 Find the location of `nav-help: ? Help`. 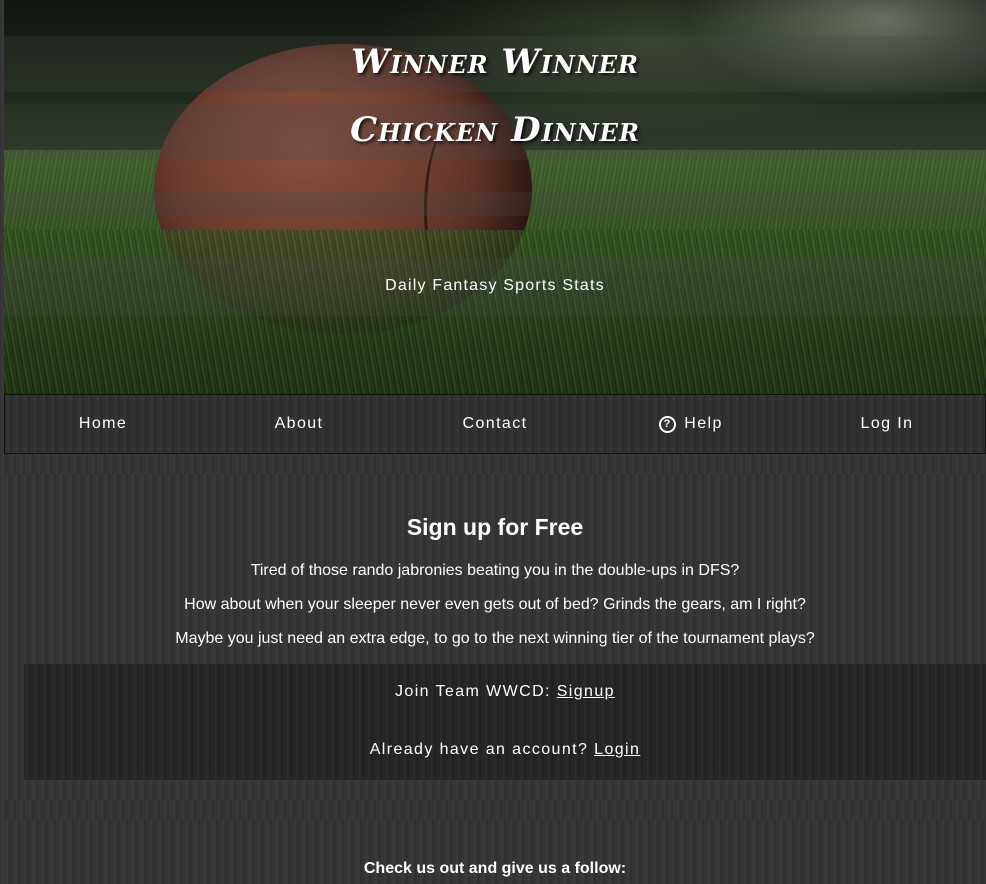

nav-help: ? Help is located at coordinates (691, 424).